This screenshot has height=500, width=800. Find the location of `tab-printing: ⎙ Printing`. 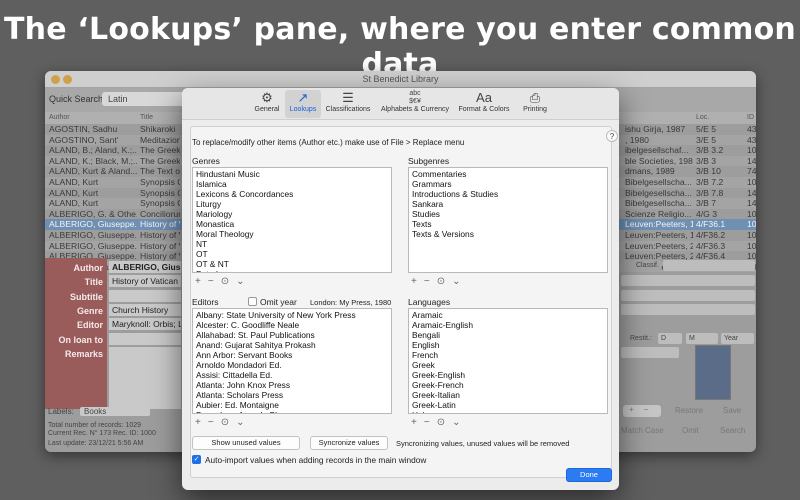

tab-printing: ⎙ Printing is located at coordinates (535, 104).